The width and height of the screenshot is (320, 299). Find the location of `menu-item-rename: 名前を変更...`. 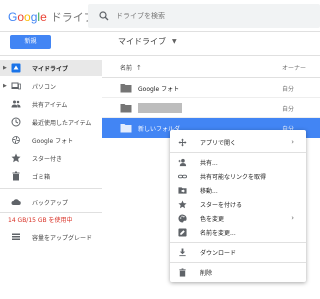

menu-item-rename: 名前を変更... is located at coordinates (238, 232).